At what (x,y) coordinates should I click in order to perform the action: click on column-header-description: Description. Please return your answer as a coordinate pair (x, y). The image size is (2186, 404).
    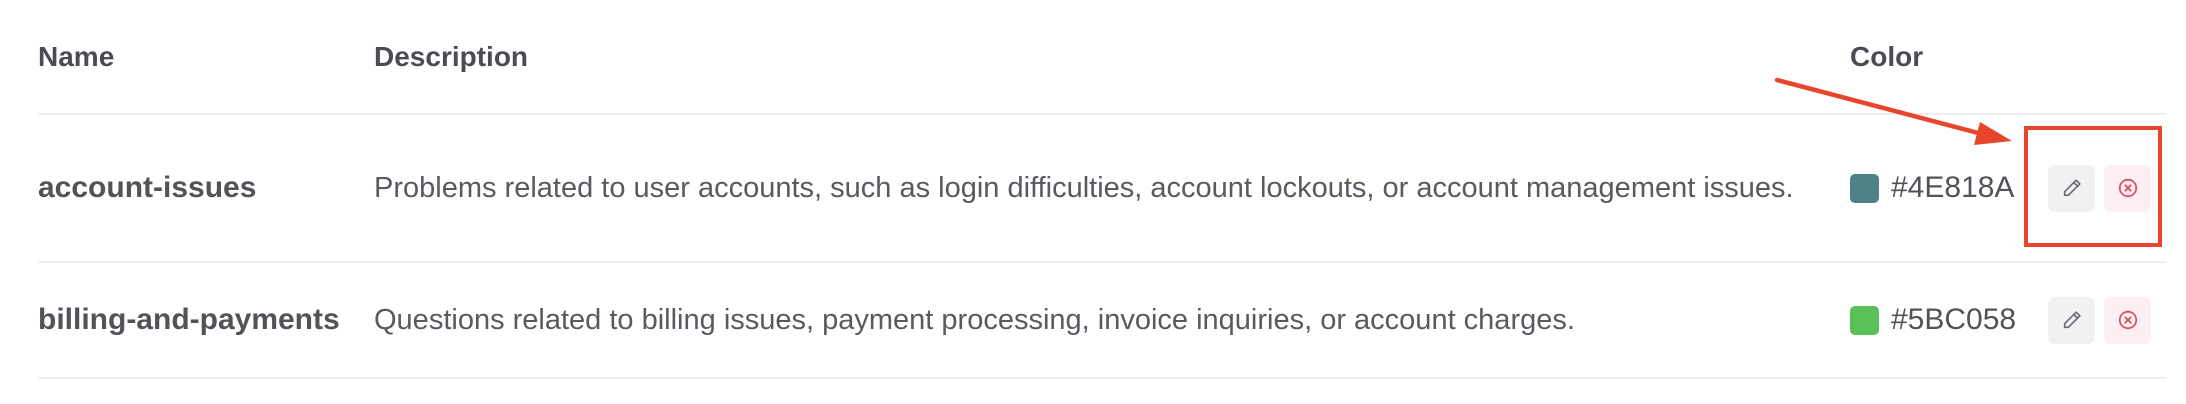
    Looking at the image, I should click on (451, 56).